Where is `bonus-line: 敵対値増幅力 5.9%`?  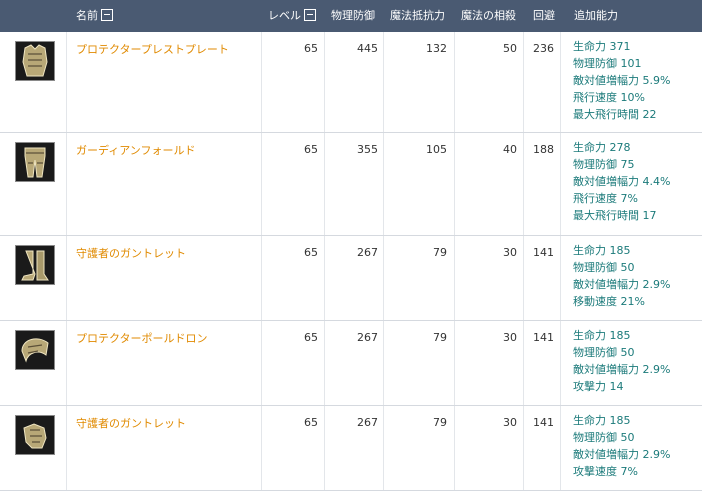
bonus-line: 敵対値増幅力 5.9% is located at coordinates (622, 80).